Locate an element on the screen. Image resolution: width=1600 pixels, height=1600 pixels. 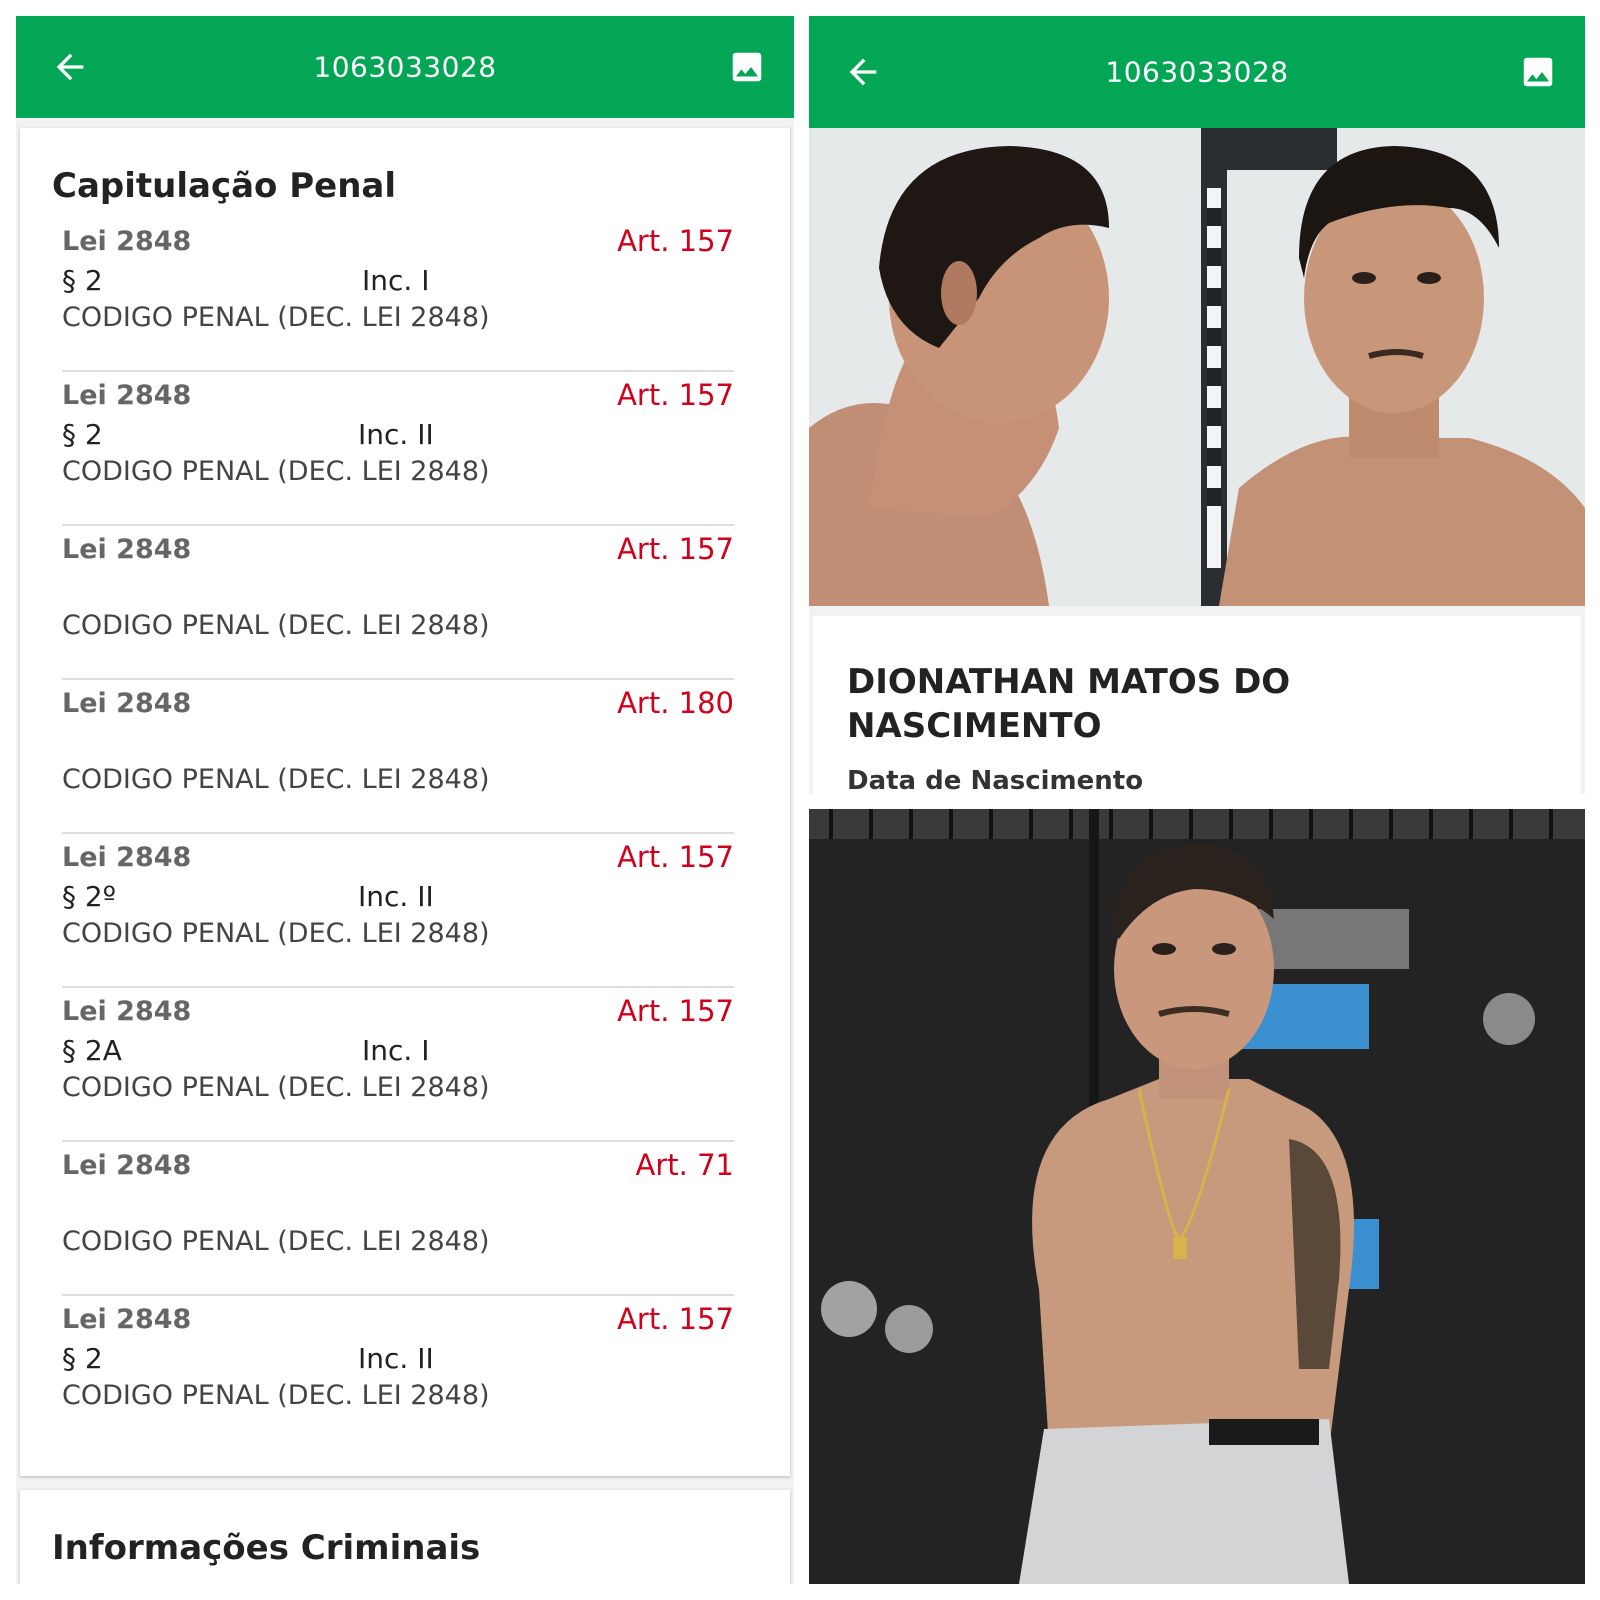
article-label: Art. 71 is located at coordinates (684, 1165).